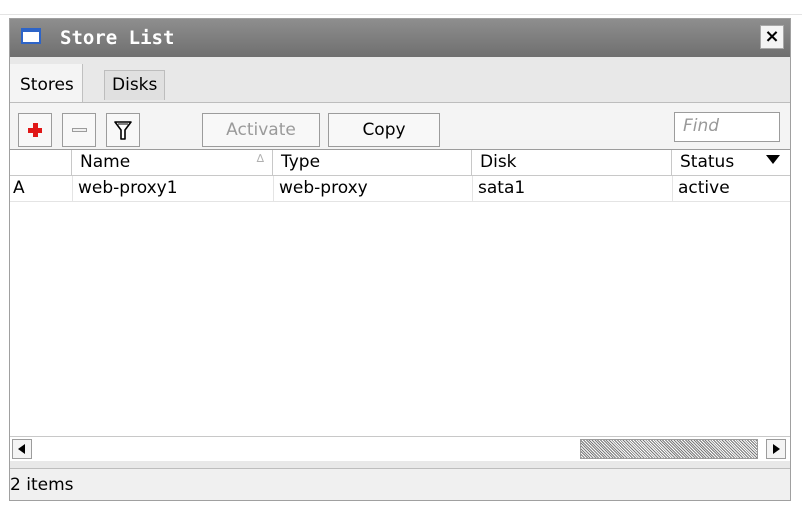 The height and width of the screenshot is (507, 802). Describe the element at coordinates (135, 85) in the screenshot. I see `tab-disks: Disks` at that location.